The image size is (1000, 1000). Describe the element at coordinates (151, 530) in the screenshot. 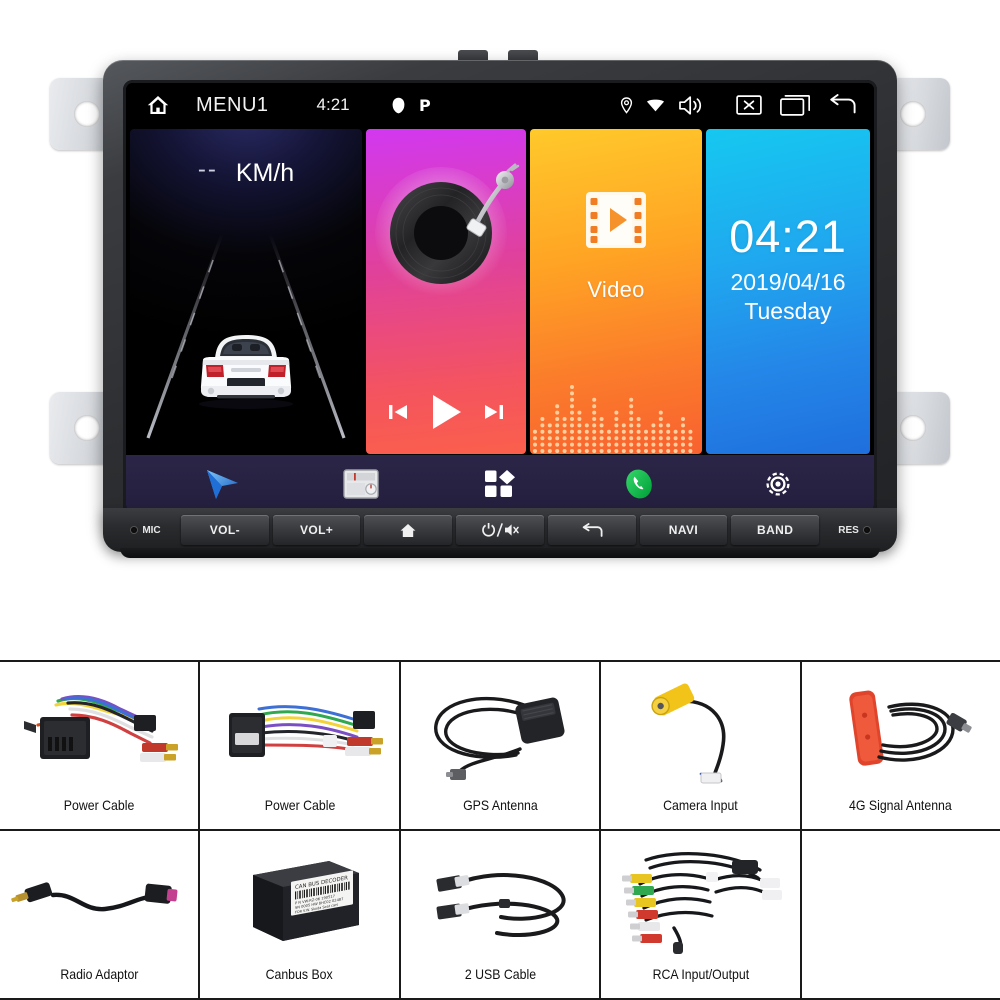

I see `mic-label: MIC` at that location.